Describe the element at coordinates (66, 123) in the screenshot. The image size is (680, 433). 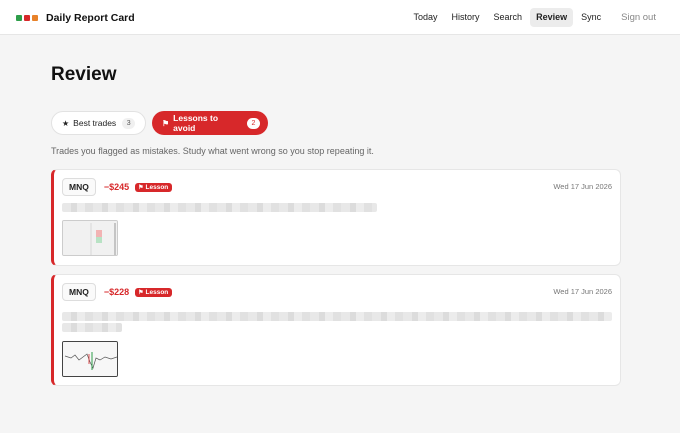
I see `star-icon: ★` at that location.